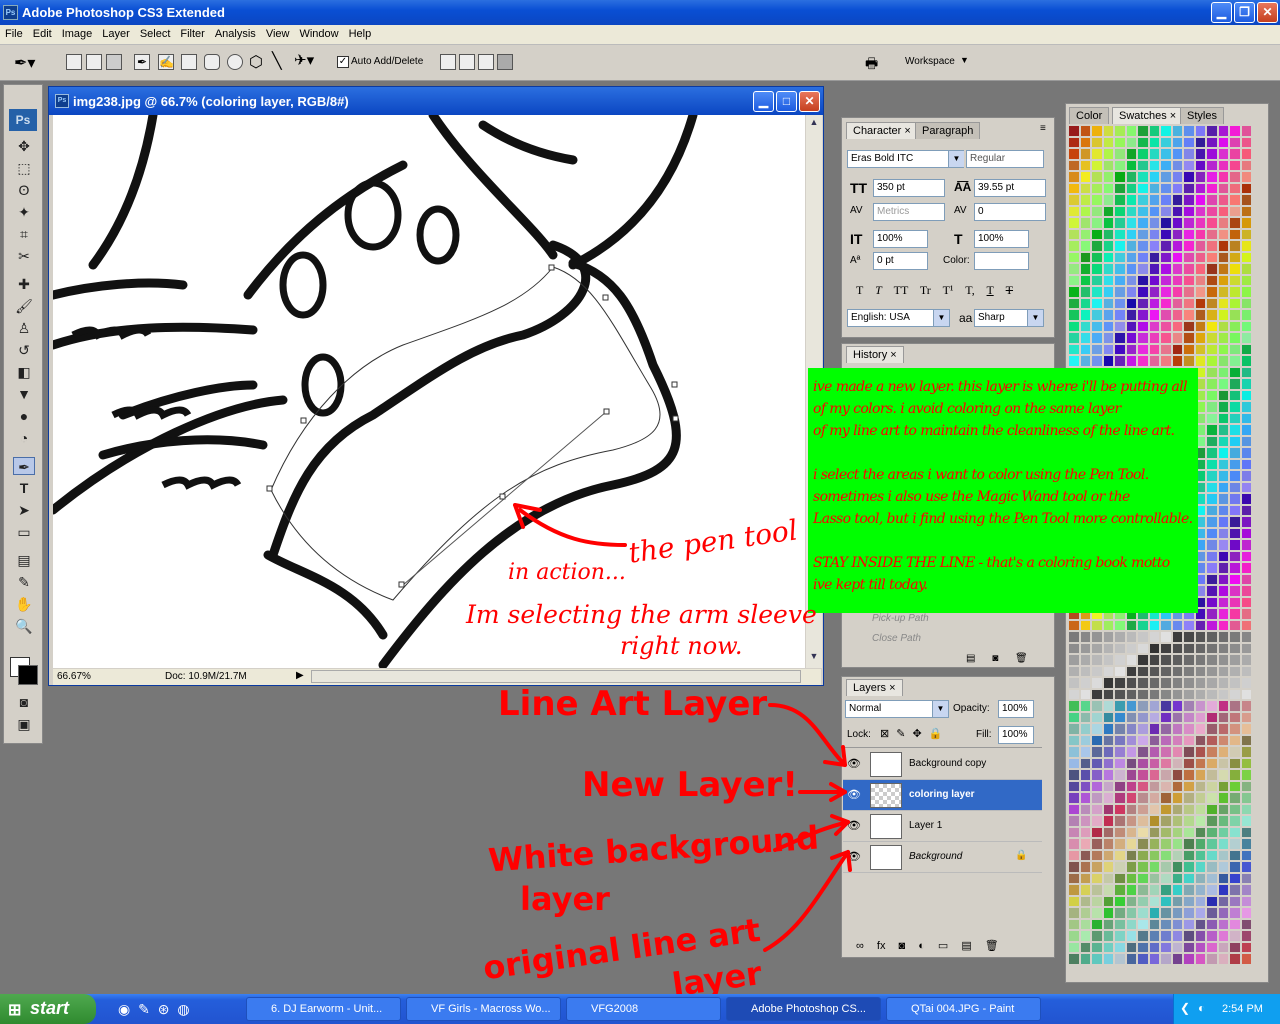 The height and width of the screenshot is (1024, 1280). What do you see at coordinates (963, 1009) in the screenshot?
I see `taskbar-item: QTai 004.JPG - Paint` at bounding box center [963, 1009].